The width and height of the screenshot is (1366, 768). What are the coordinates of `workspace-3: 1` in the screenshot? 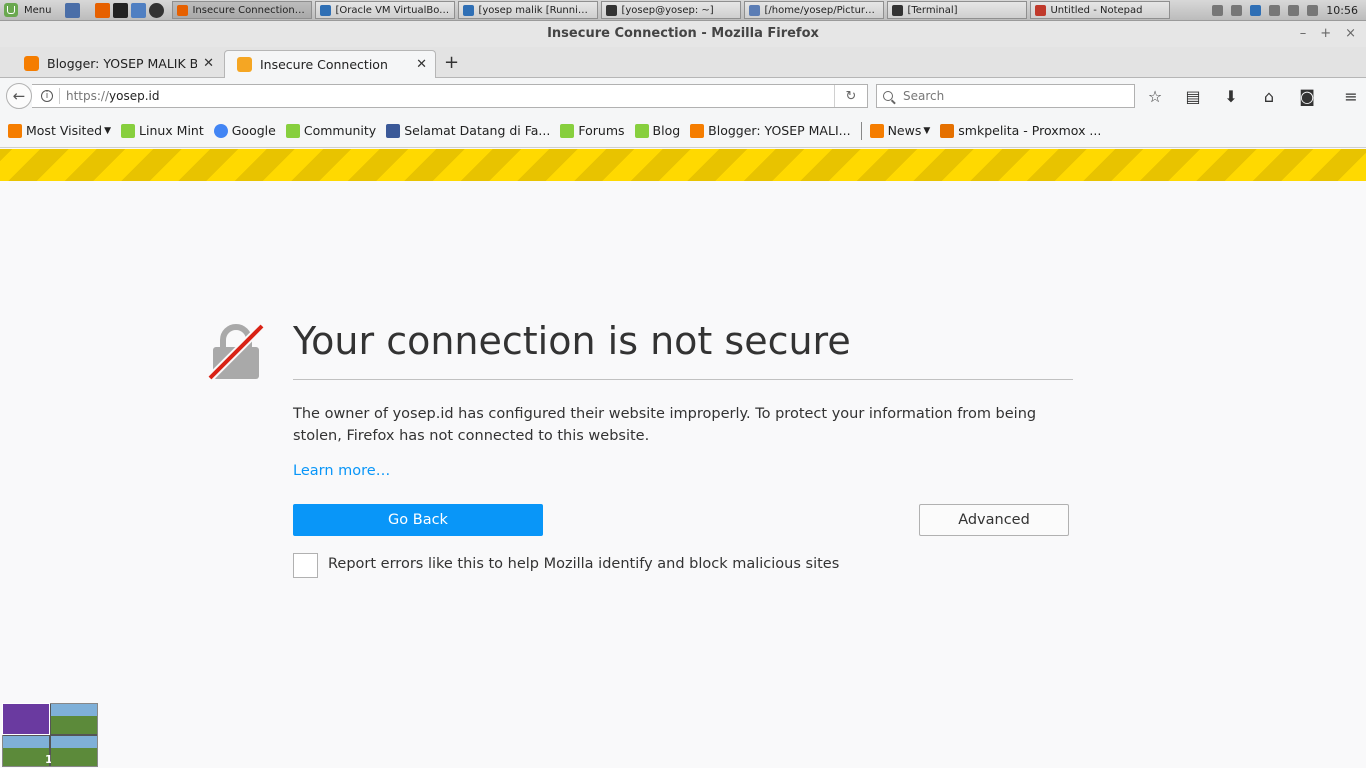 It's located at (28, 751).